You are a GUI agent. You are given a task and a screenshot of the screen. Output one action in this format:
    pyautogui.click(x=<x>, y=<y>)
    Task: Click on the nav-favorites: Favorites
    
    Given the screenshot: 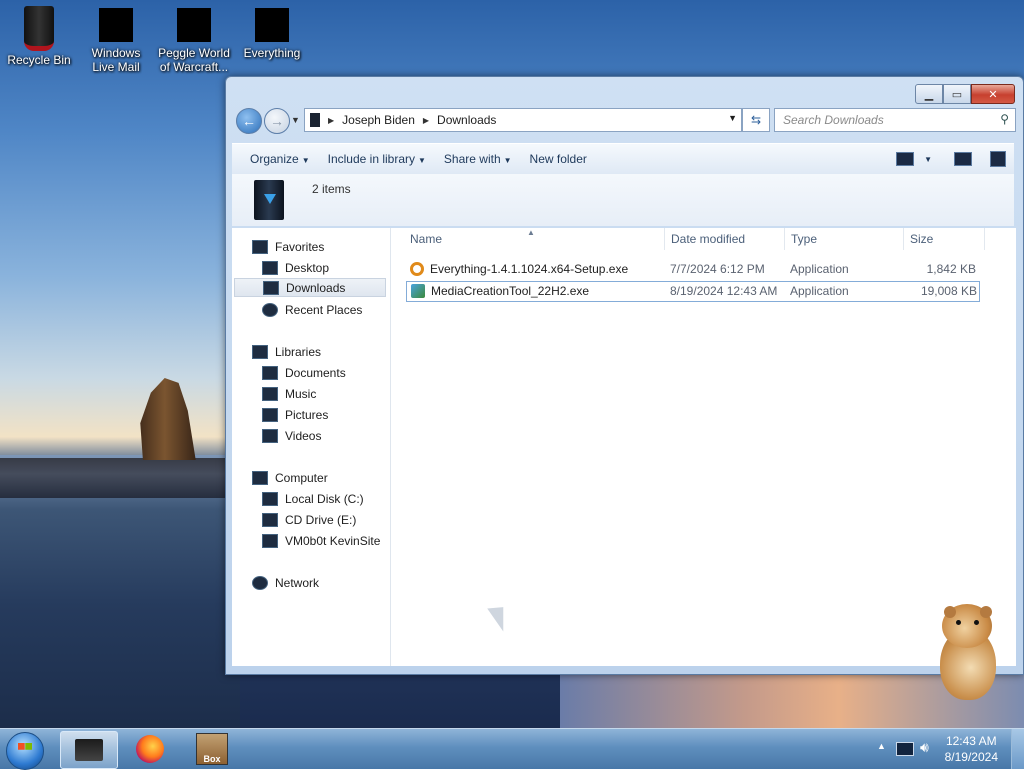 What is the action you would take?
    pyautogui.click(x=288, y=246)
    